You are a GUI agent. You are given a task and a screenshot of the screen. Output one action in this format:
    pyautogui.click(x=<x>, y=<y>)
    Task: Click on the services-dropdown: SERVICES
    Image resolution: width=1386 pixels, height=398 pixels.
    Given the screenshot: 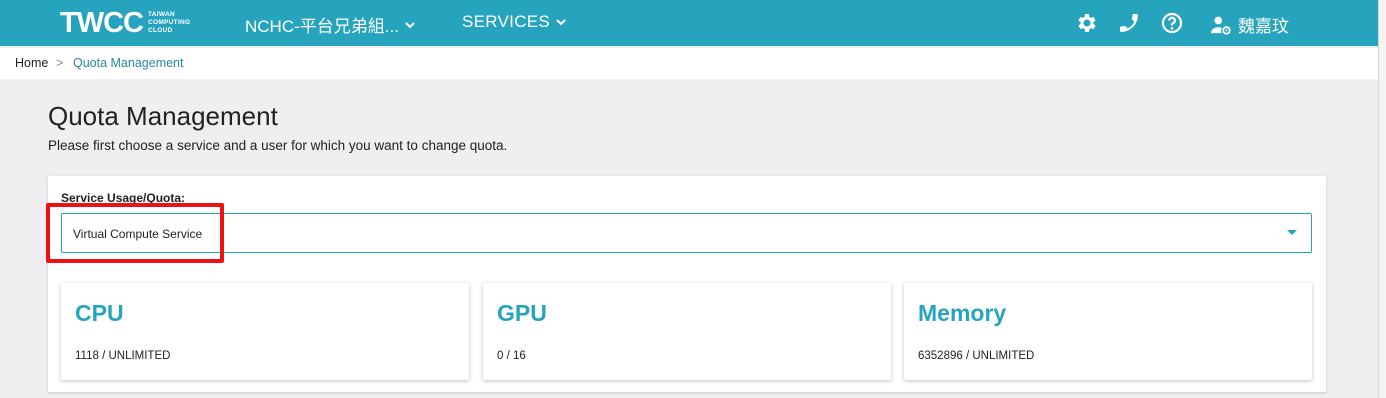 What is the action you would take?
    pyautogui.click(x=514, y=22)
    